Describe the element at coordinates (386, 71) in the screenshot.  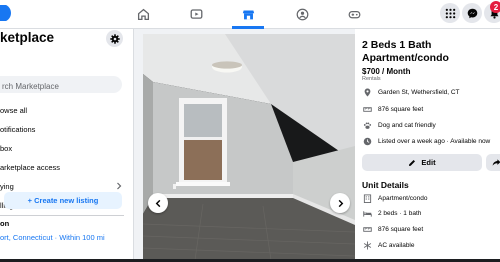
I see `listing-price: $700 / Month` at that location.